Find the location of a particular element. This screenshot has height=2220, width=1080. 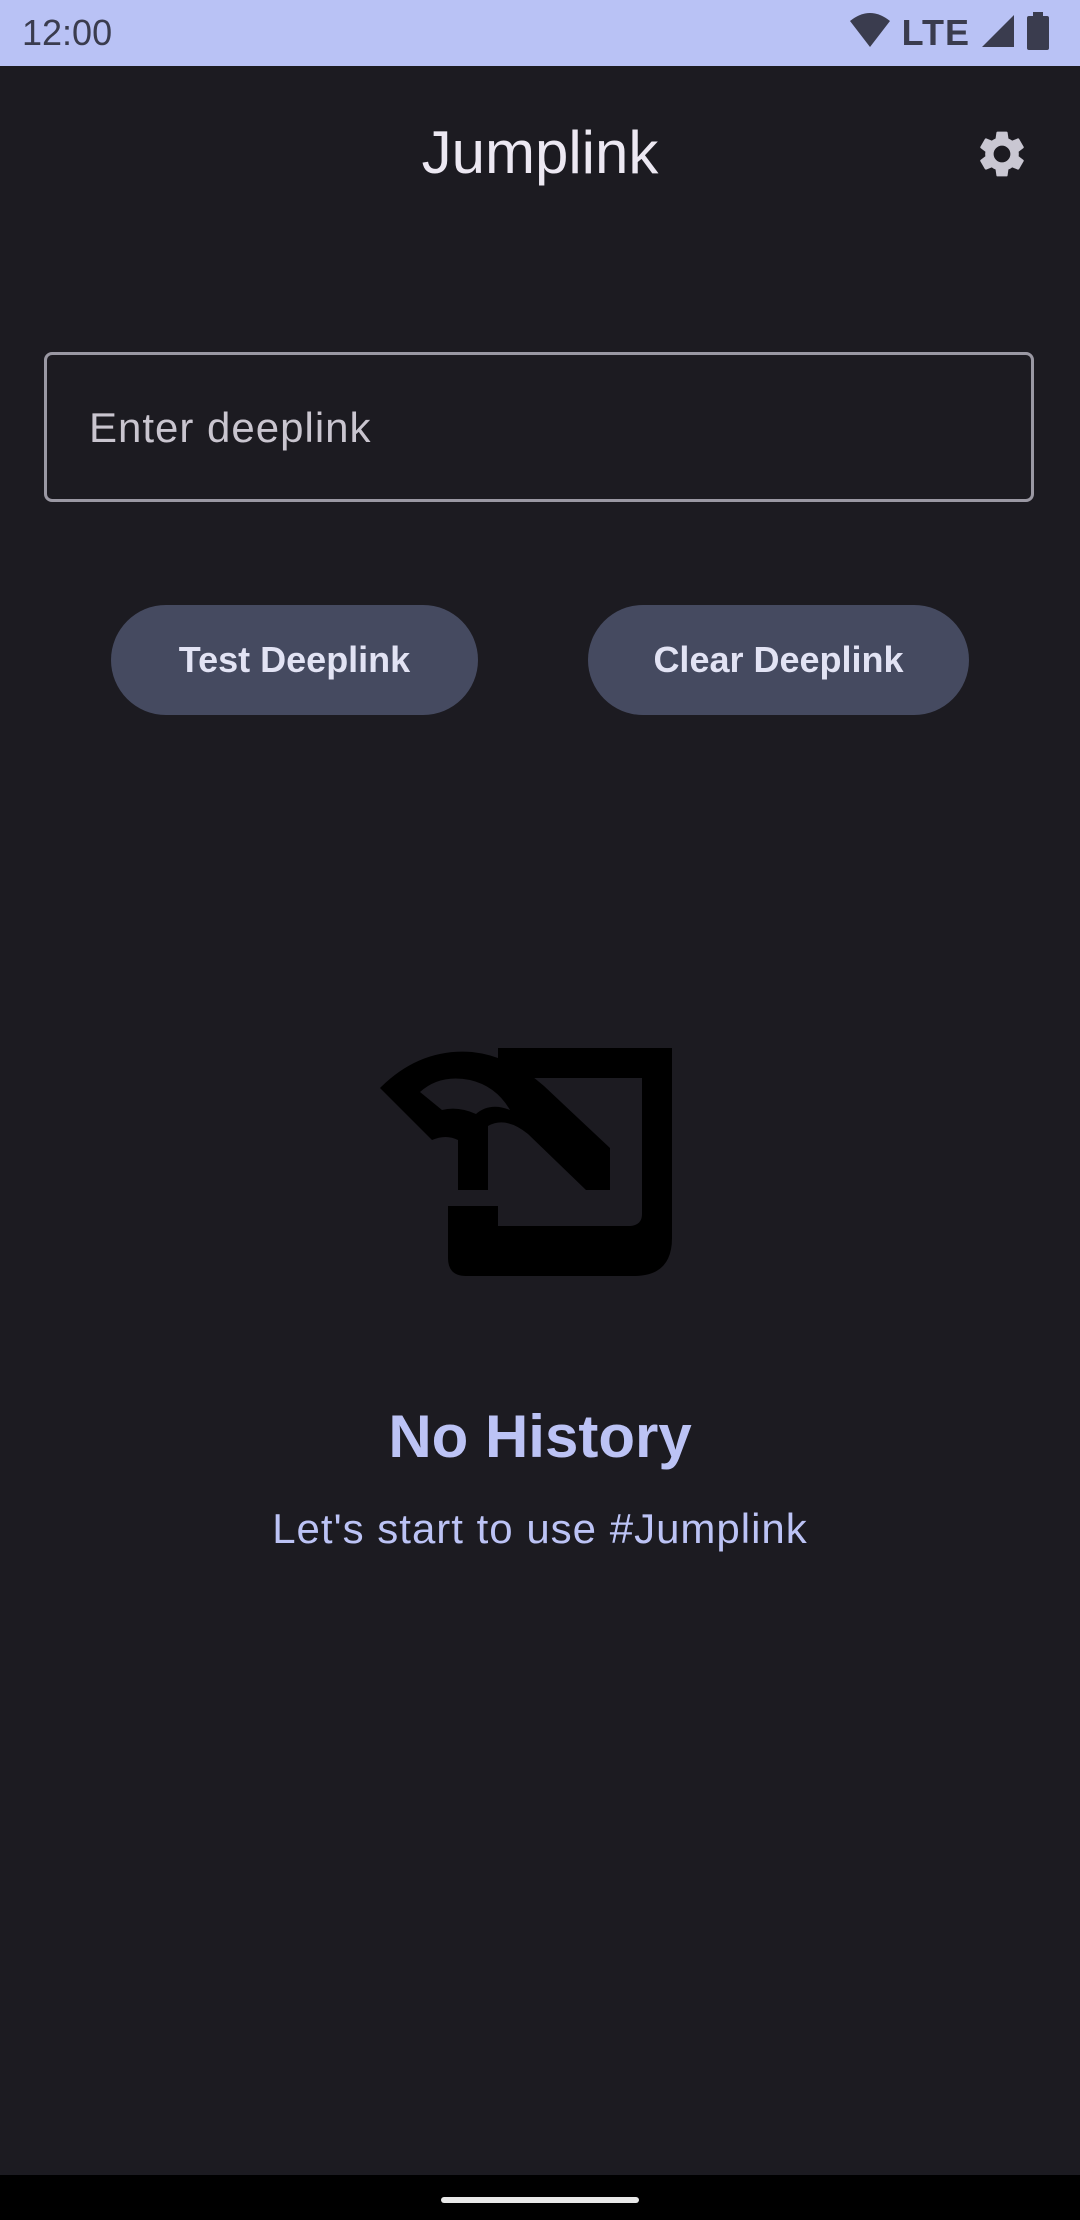

history-empty-icon is located at coordinates (530, 1165).